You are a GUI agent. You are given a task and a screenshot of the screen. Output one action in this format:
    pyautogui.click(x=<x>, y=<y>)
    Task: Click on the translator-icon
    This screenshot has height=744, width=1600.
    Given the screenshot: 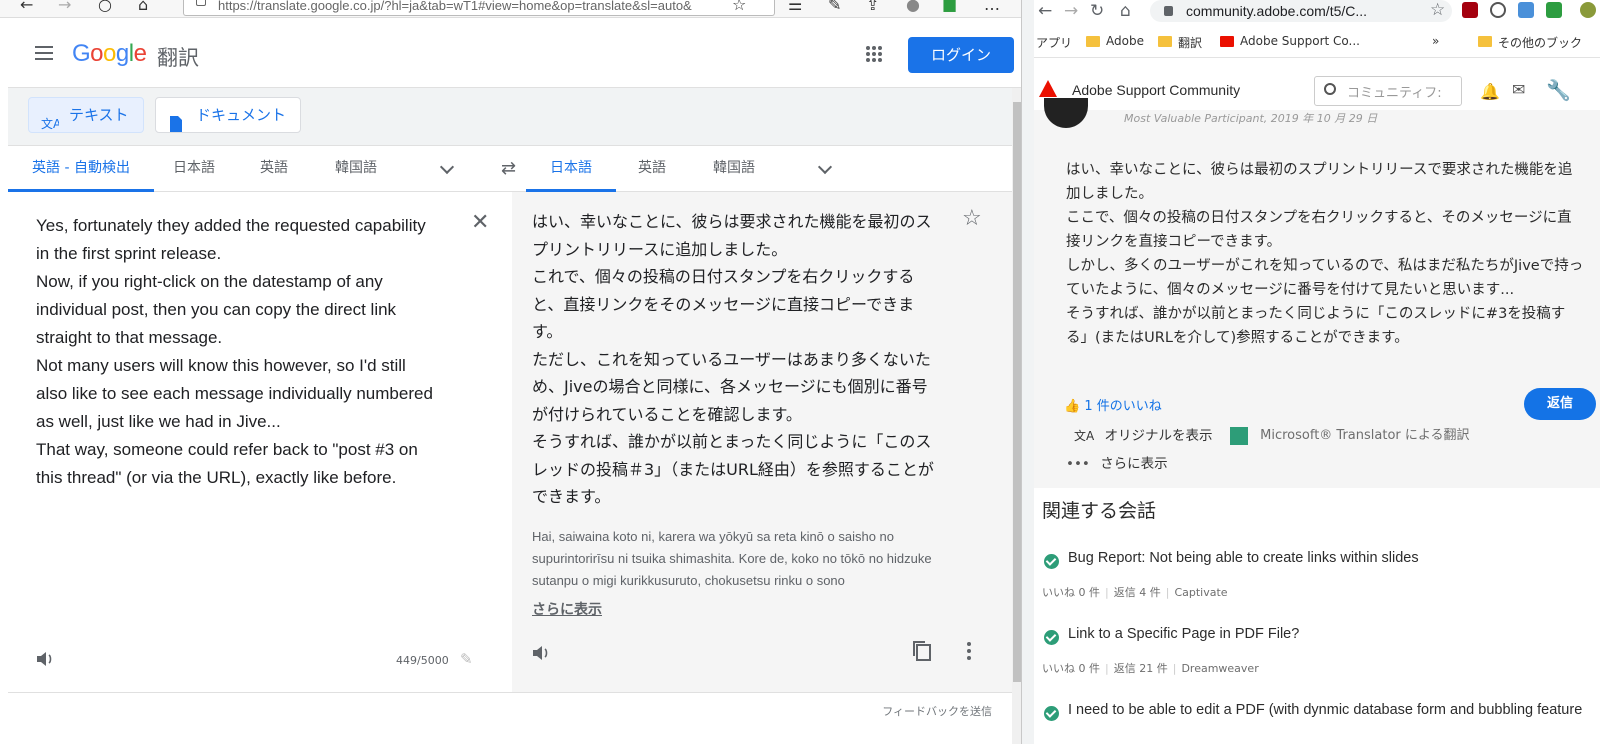 What is the action you would take?
    pyautogui.click(x=1239, y=435)
    